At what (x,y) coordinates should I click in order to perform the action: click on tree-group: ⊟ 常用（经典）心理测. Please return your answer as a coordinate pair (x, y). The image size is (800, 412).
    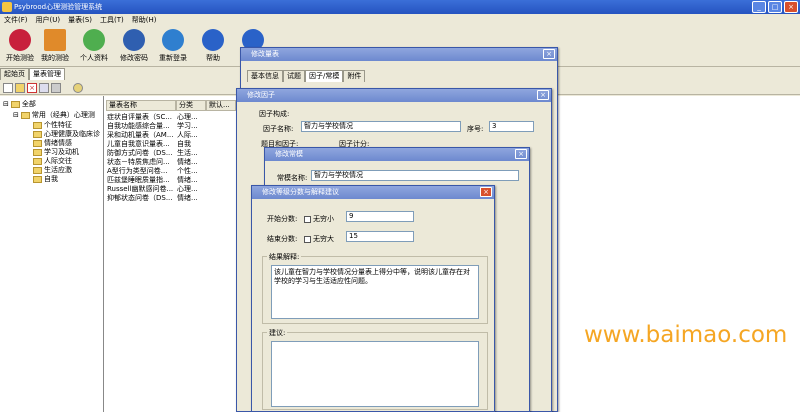
    Looking at the image, I should click on (54, 115).